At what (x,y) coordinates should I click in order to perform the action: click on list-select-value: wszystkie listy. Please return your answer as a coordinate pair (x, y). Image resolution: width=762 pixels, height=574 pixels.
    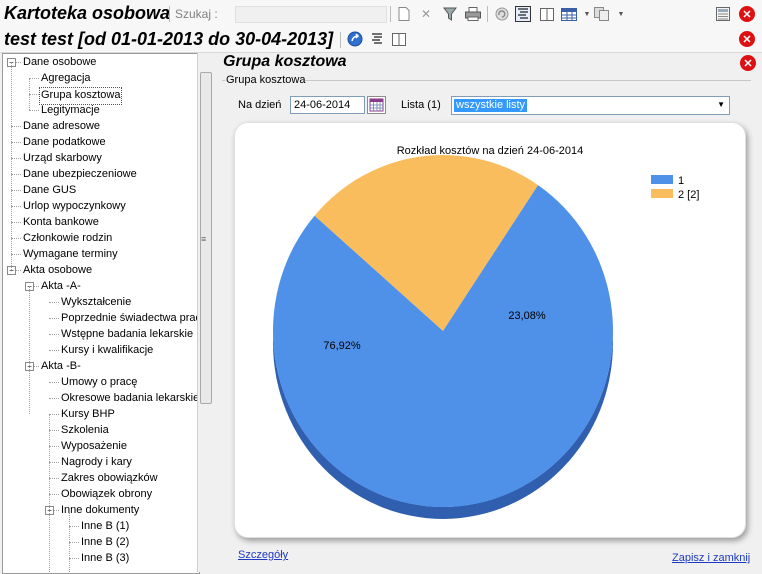
    Looking at the image, I should click on (491, 105).